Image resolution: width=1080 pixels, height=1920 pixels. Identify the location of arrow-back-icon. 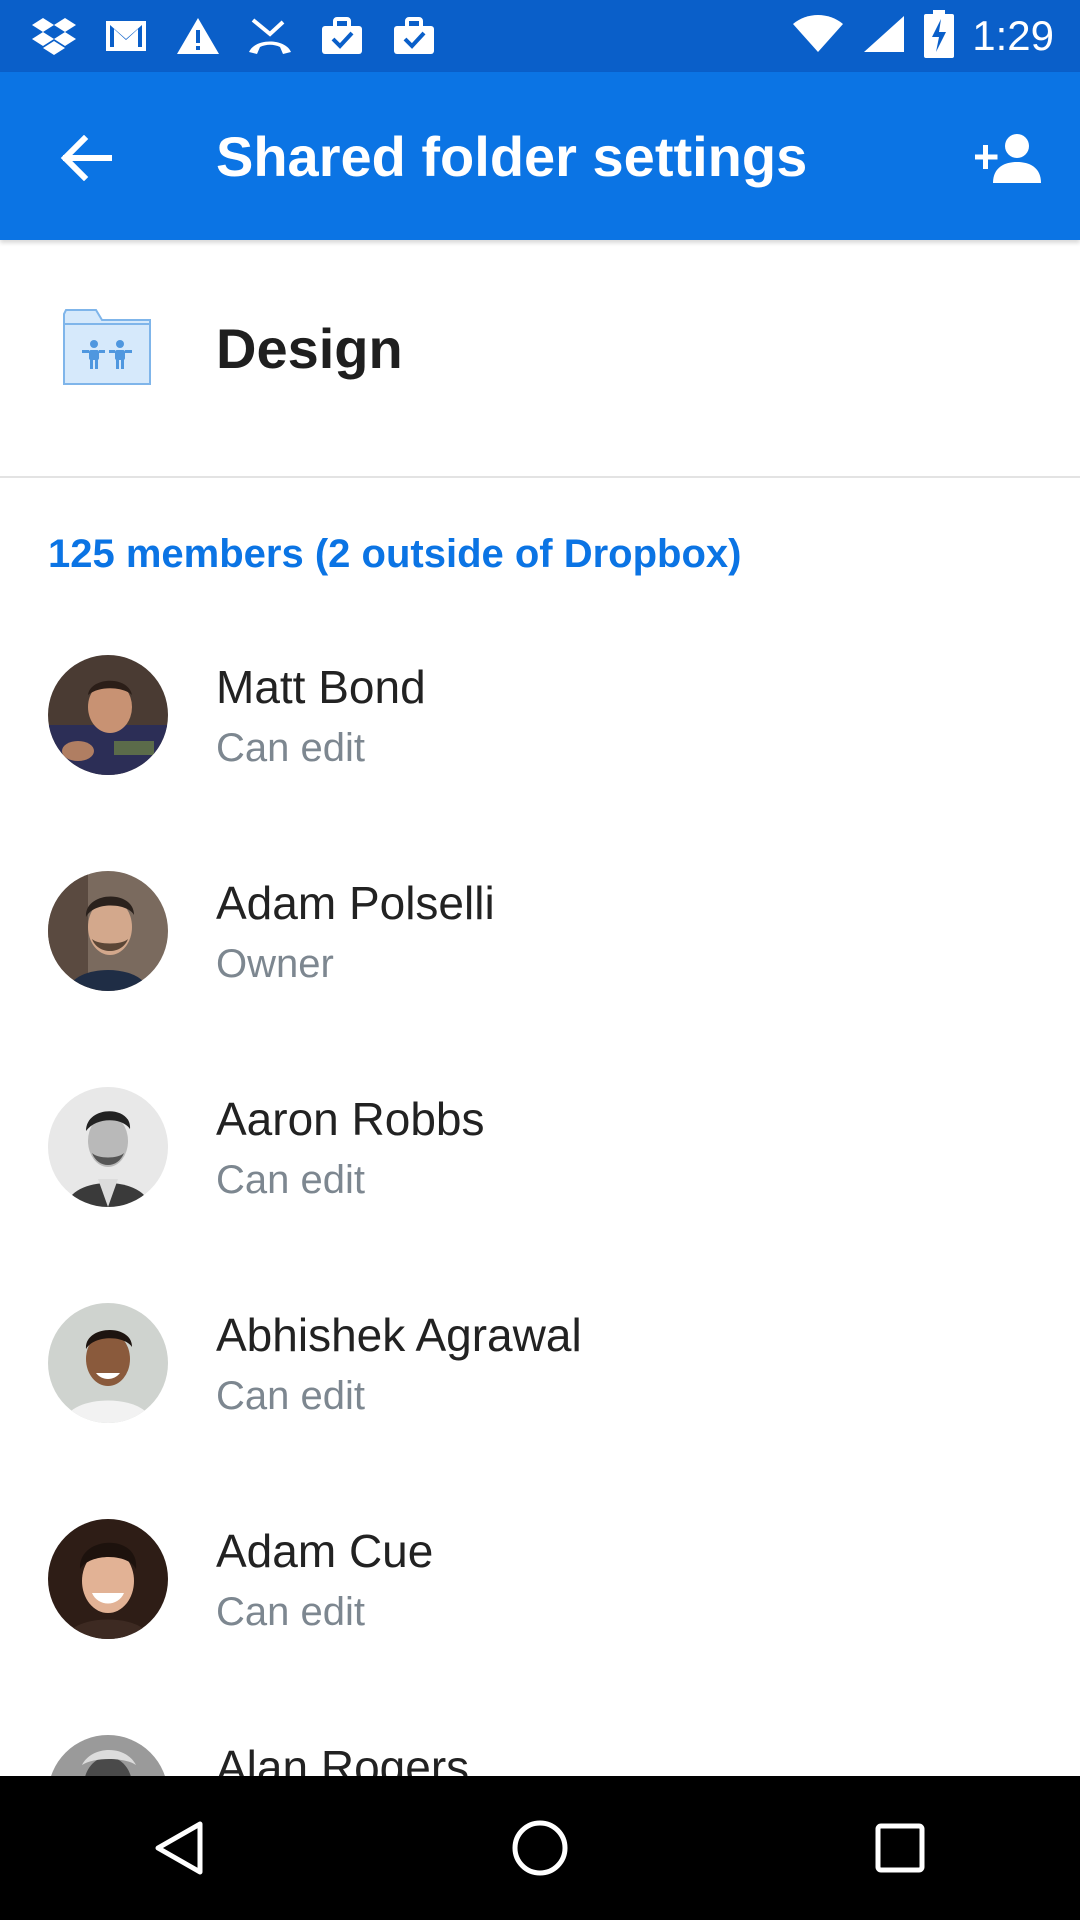
(86, 158).